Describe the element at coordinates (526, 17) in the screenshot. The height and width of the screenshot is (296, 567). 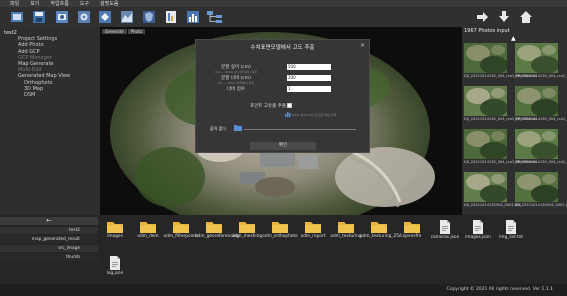
I see `home-icon` at that location.